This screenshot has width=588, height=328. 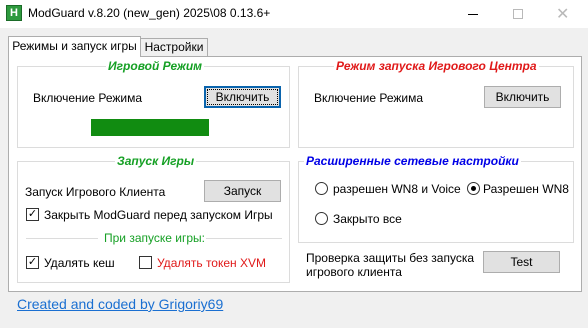 What do you see at coordinates (473, 188) in the screenshot?
I see `radio-wn8` at bounding box center [473, 188].